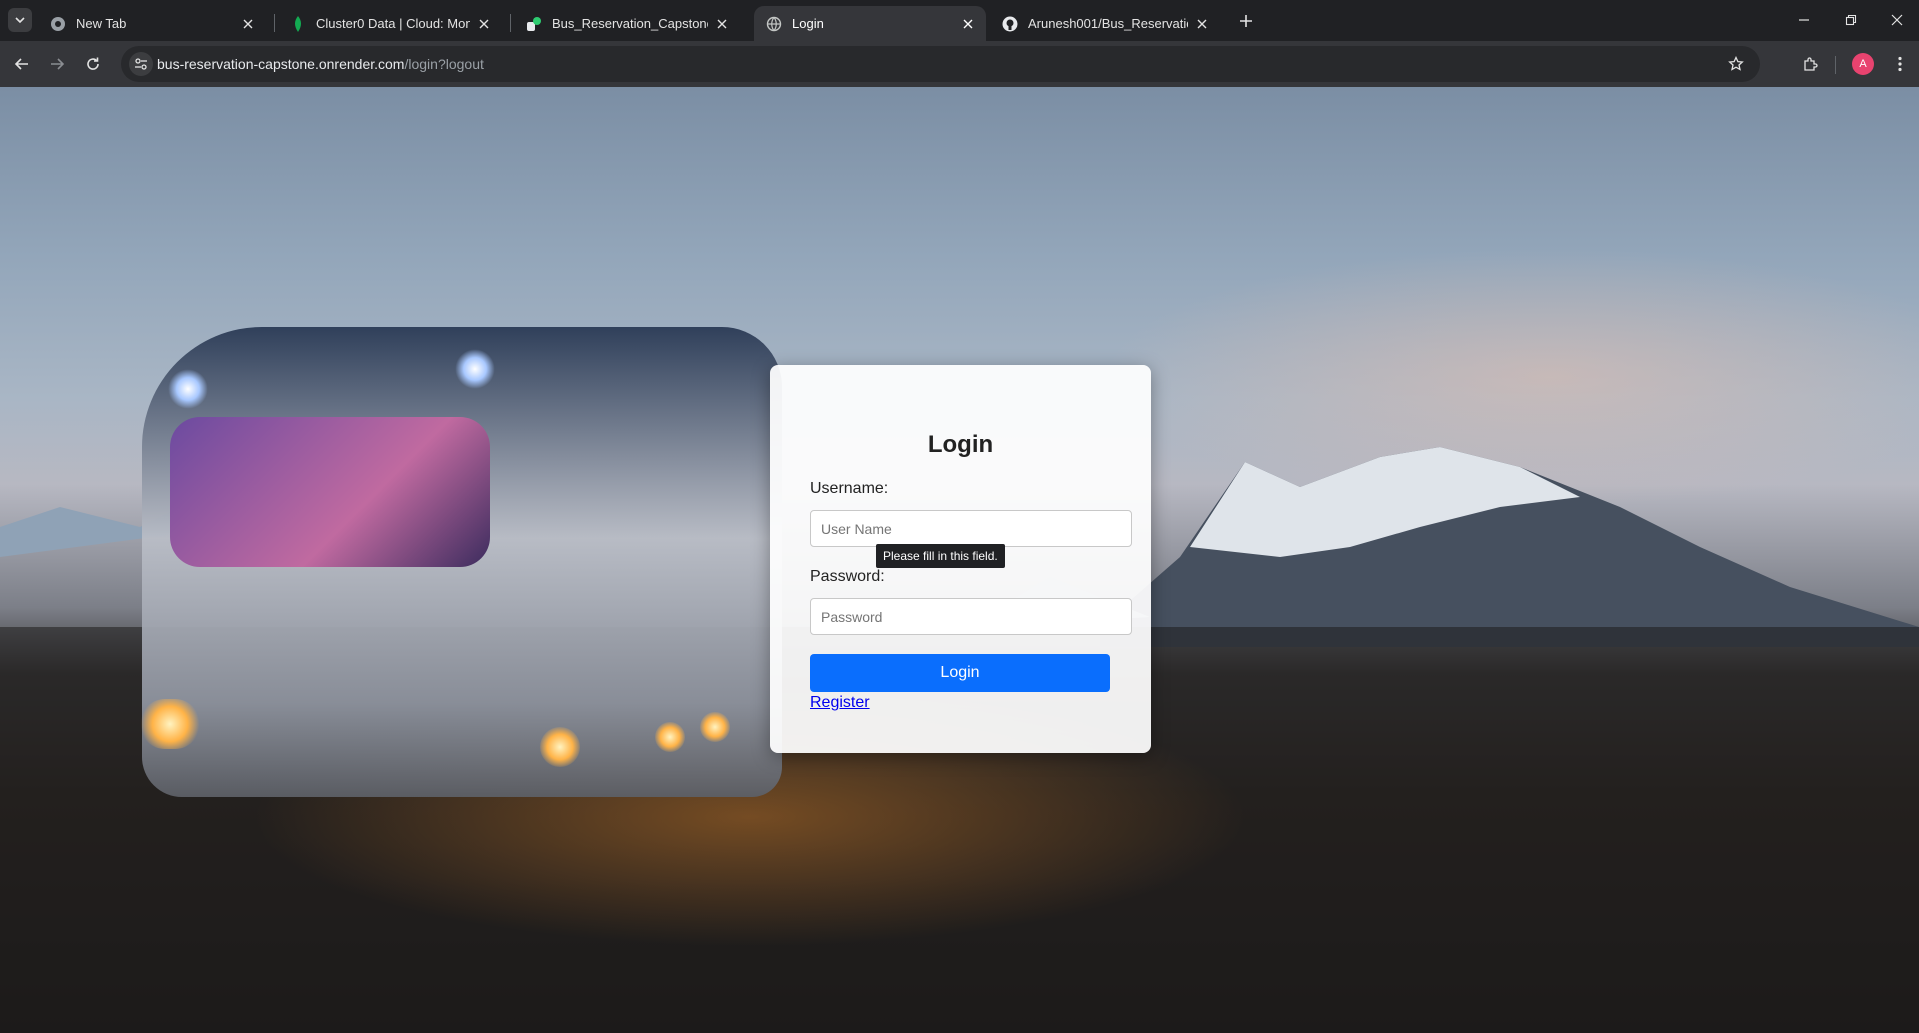 The width and height of the screenshot is (1919, 1033). Describe the element at coordinates (870, 23) in the screenshot. I see `tab-login: Login` at that location.